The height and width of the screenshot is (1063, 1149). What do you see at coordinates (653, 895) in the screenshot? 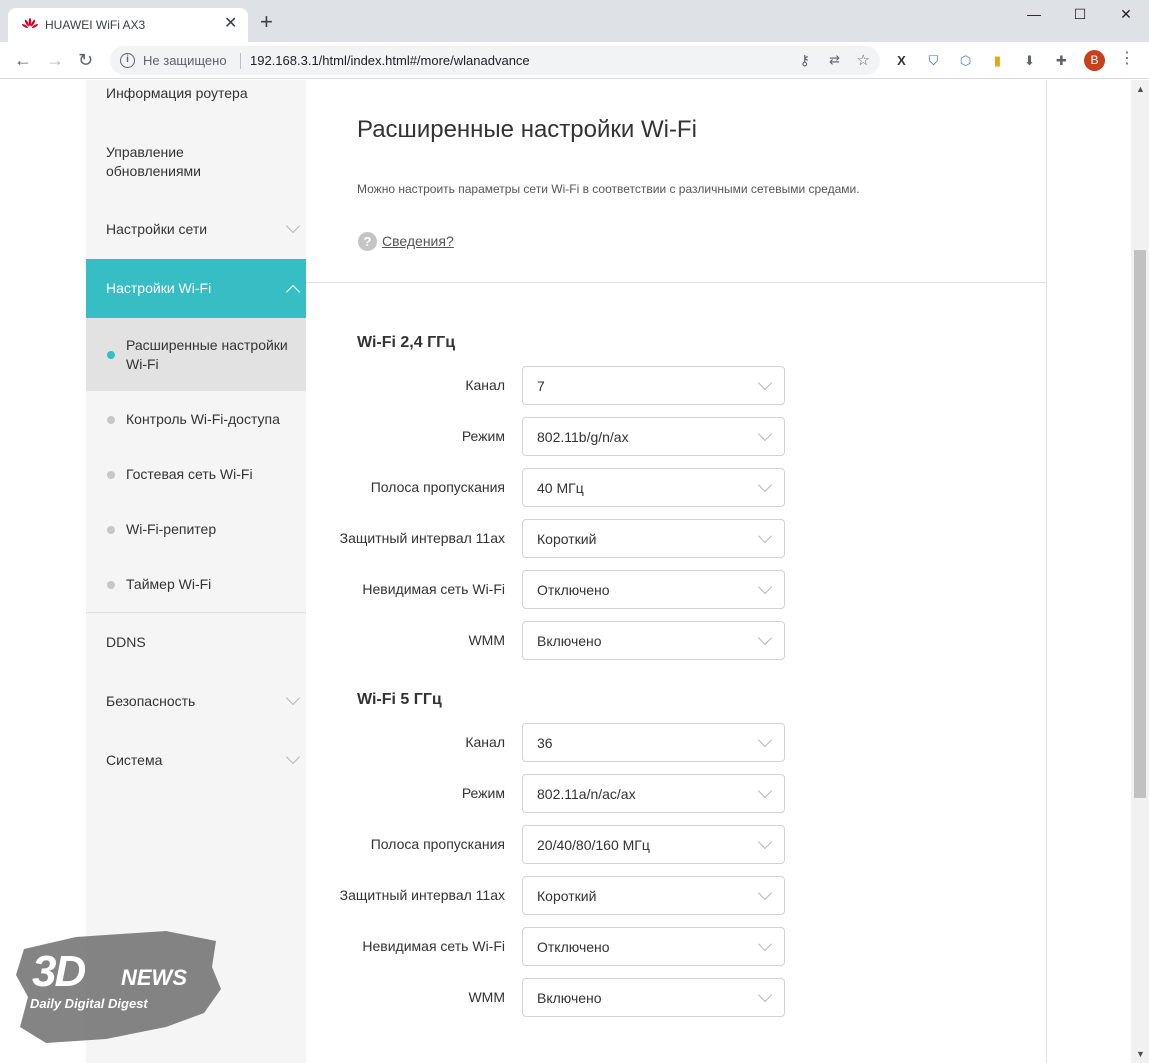
I see `guard-interval-5-select: Короткий` at bounding box center [653, 895].